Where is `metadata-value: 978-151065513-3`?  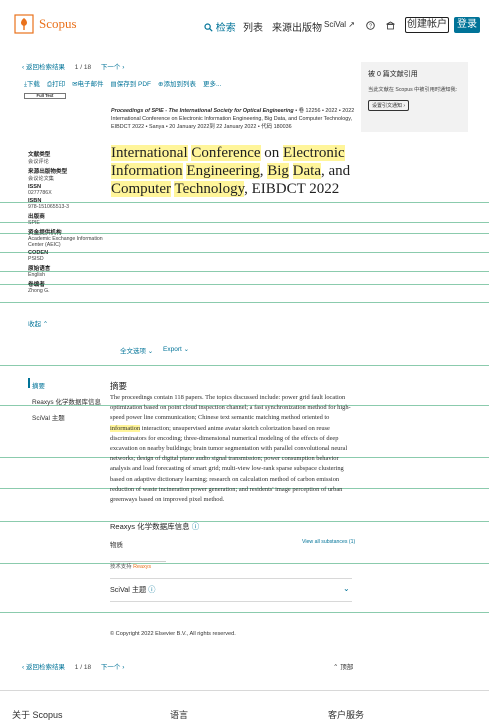 metadata-value: 978-151065513-3 is located at coordinates (48, 207).